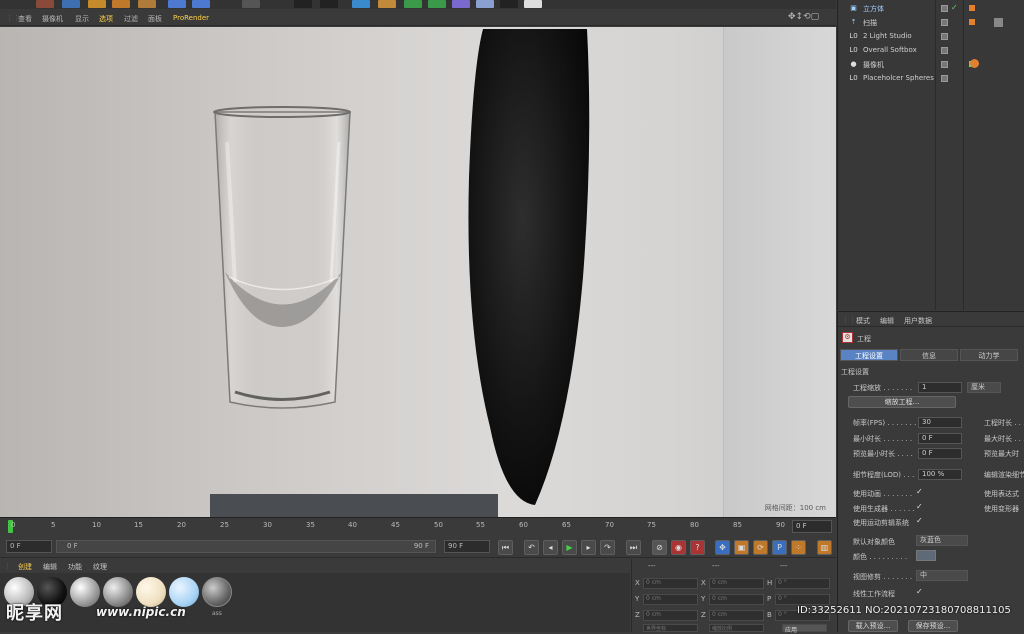 Image resolution: width=1024 pixels, height=634 pixels. I want to click on light-icon, so click(533, 4).